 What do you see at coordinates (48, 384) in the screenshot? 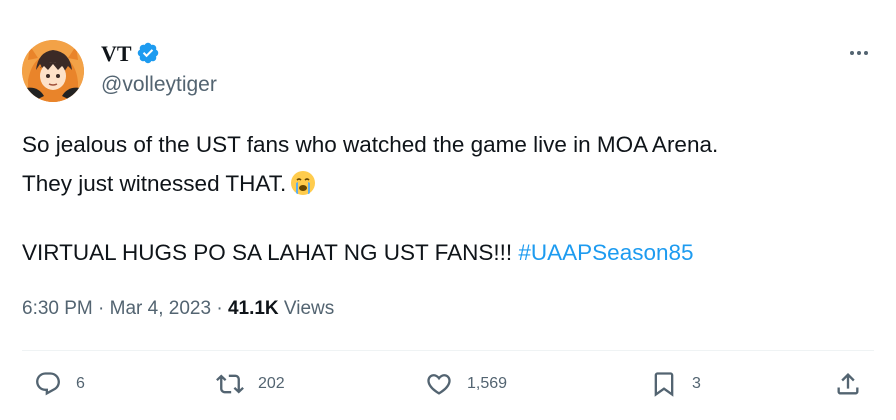
I see `reply-icon` at bounding box center [48, 384].